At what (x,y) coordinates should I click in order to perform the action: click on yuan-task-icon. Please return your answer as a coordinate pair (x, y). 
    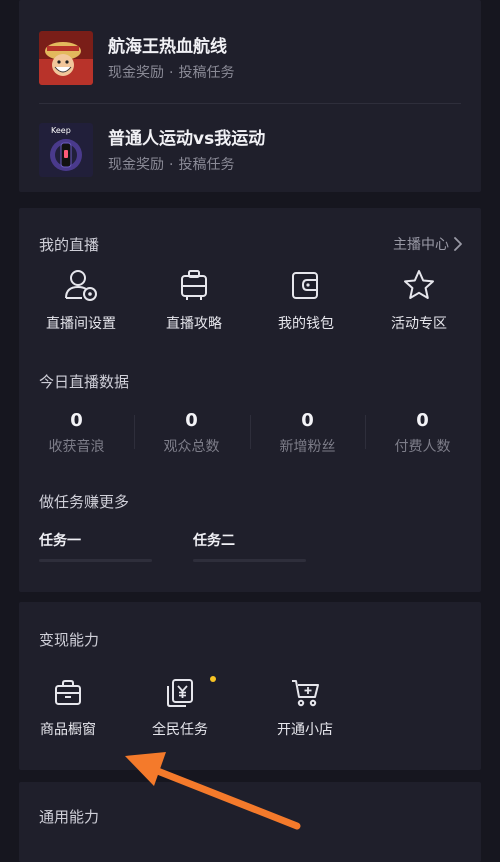
    Looking at the image, I should click on (180, 693).